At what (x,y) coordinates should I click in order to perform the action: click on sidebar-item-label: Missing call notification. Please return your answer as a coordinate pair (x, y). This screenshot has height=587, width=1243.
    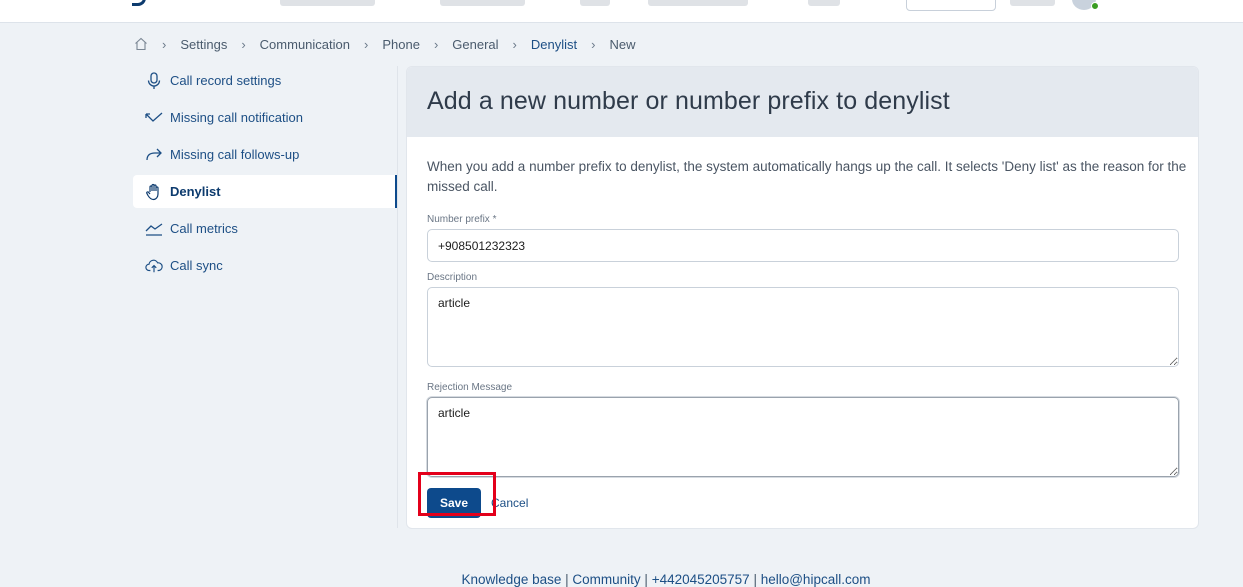
    Looking at the image, I should click on (236, 117).